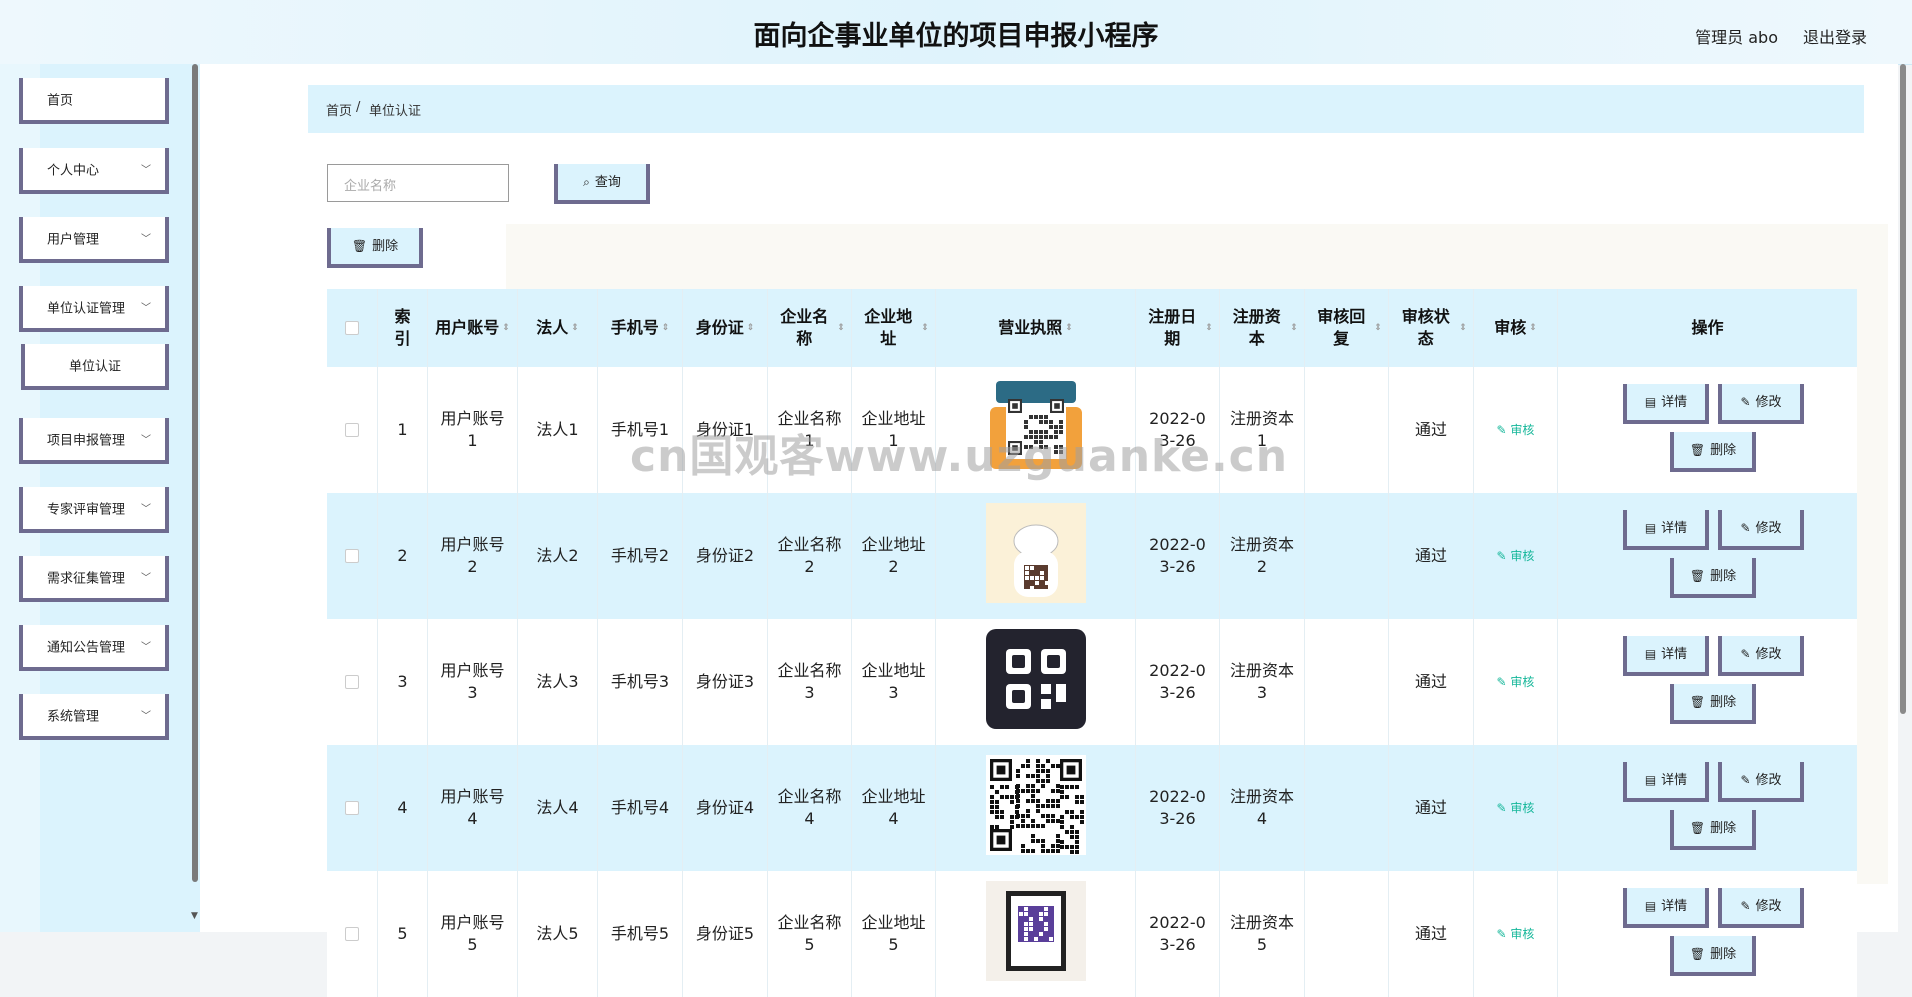 This screenshot has height=997, width=1912. Describe the element at coordinates (1903, 389) in the screenshot. I see `page-scrollbar` at that location.